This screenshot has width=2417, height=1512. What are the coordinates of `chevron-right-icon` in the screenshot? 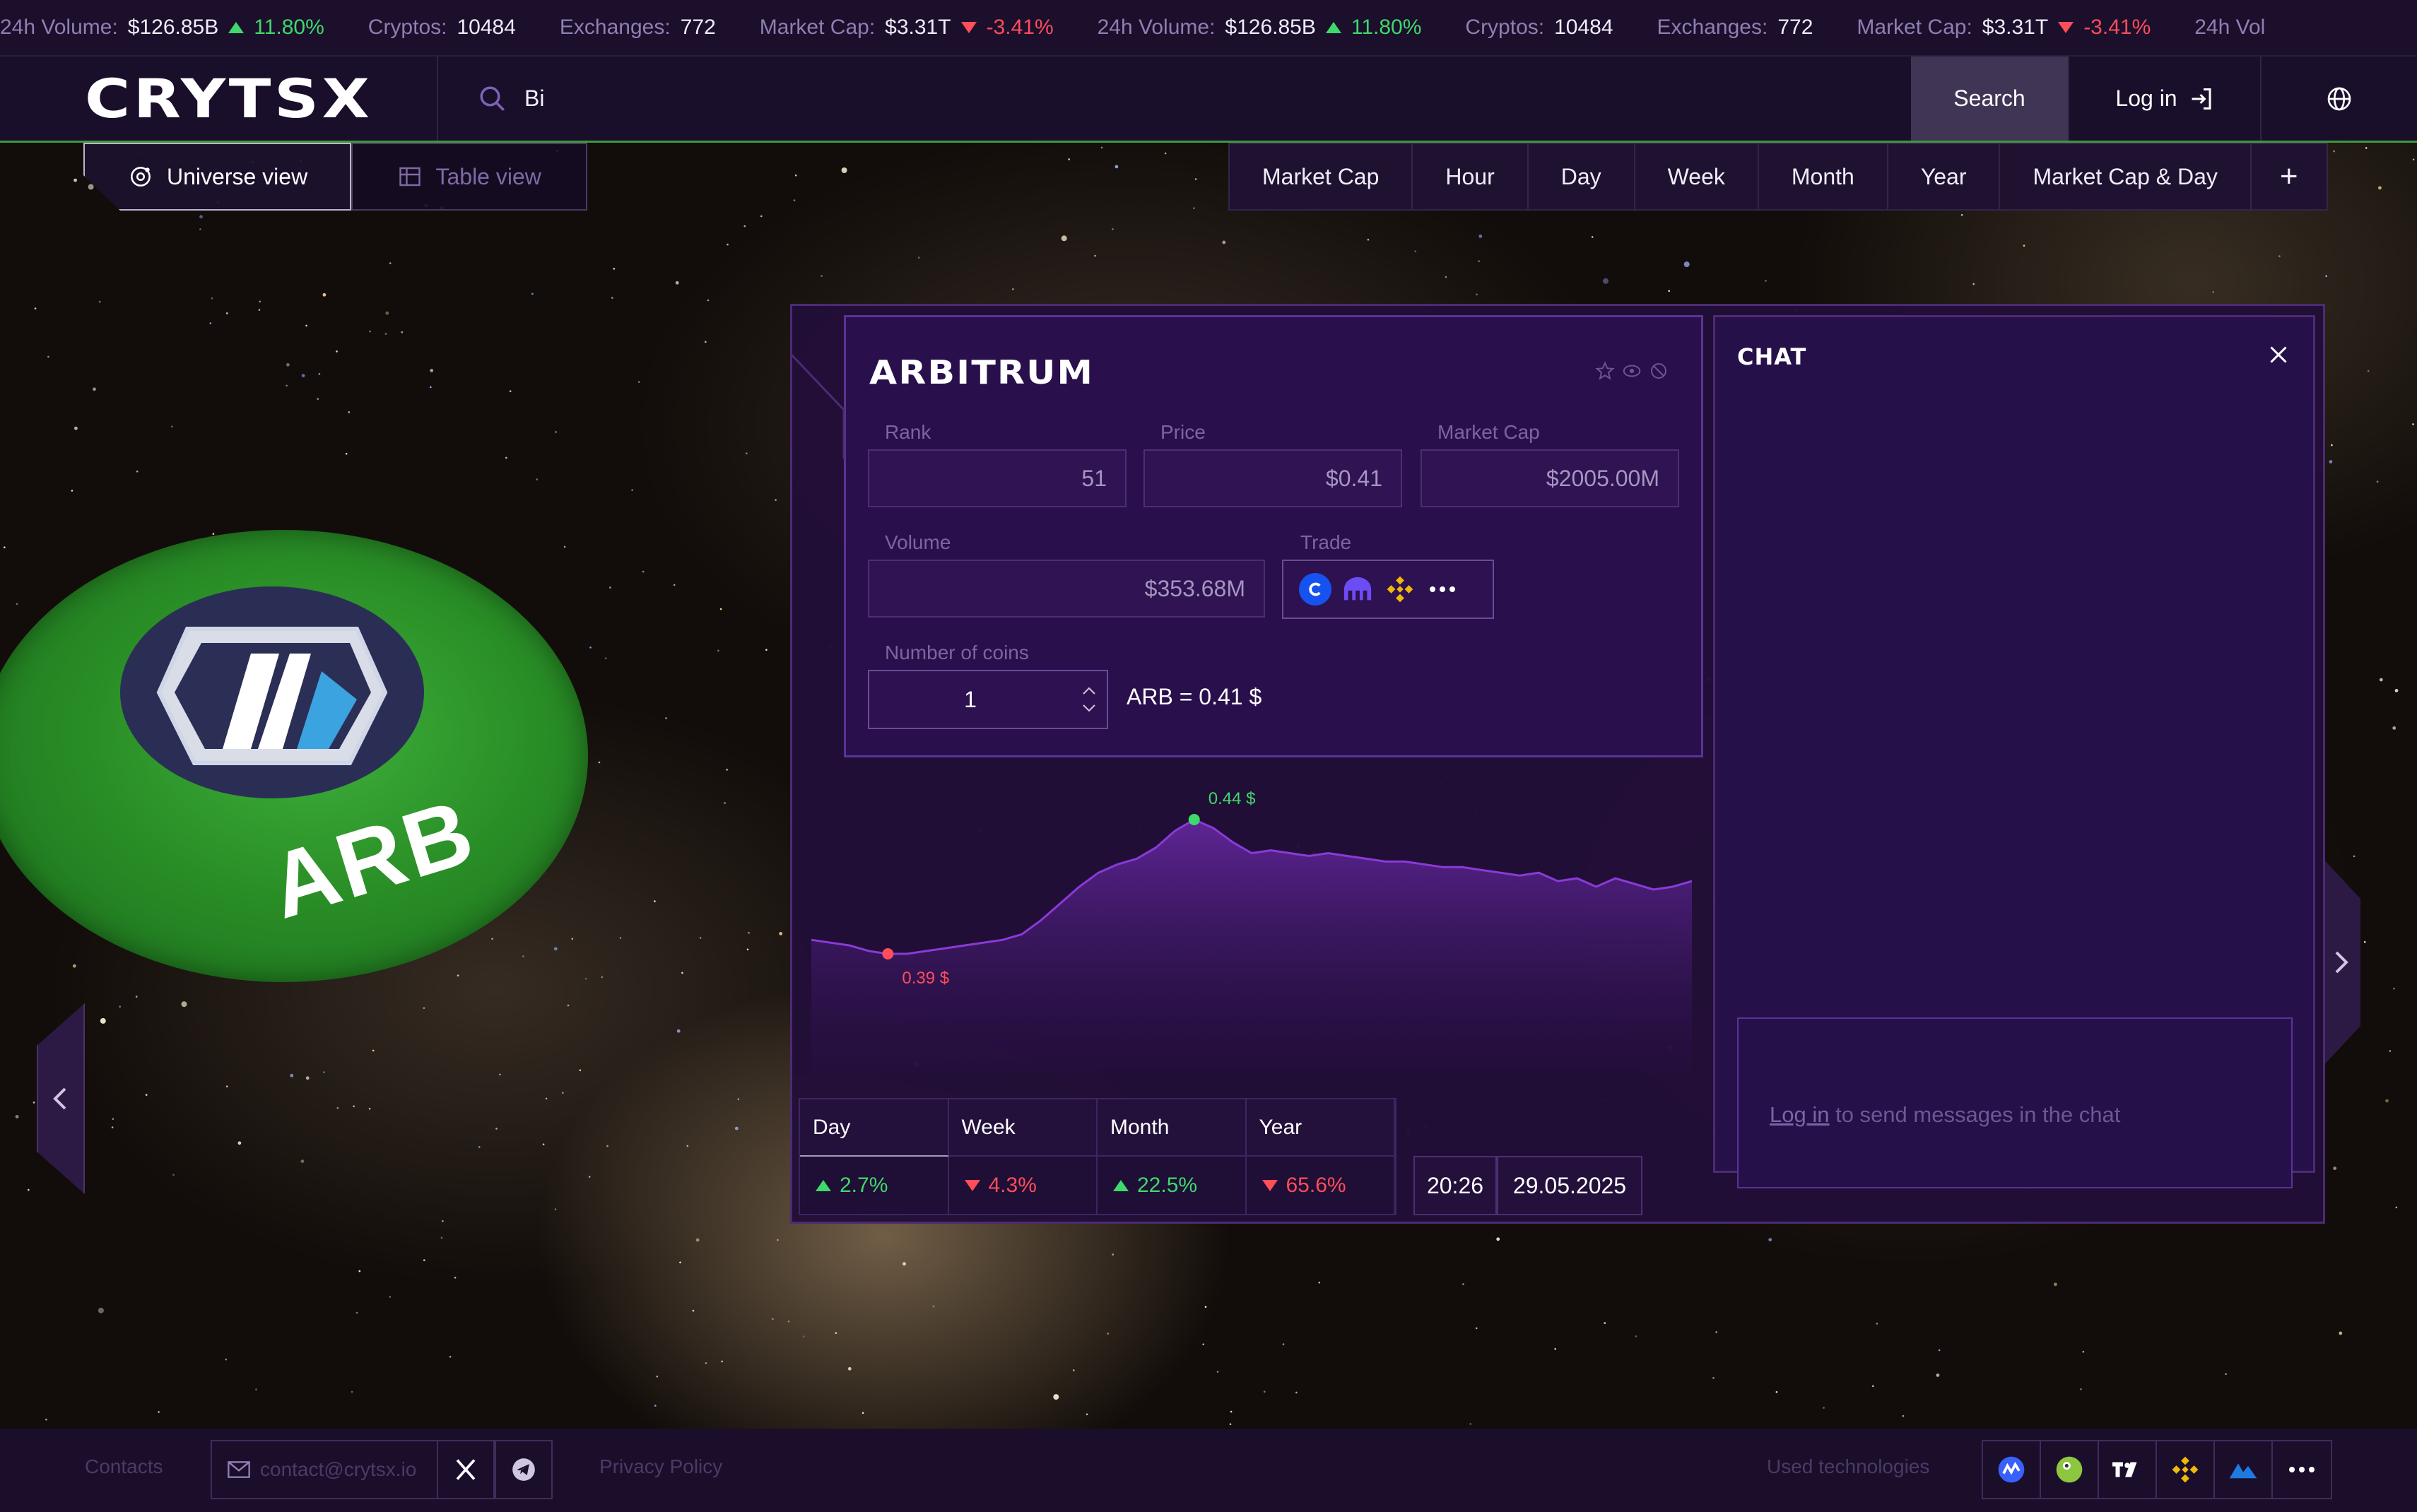 It's located at (2341, 962).